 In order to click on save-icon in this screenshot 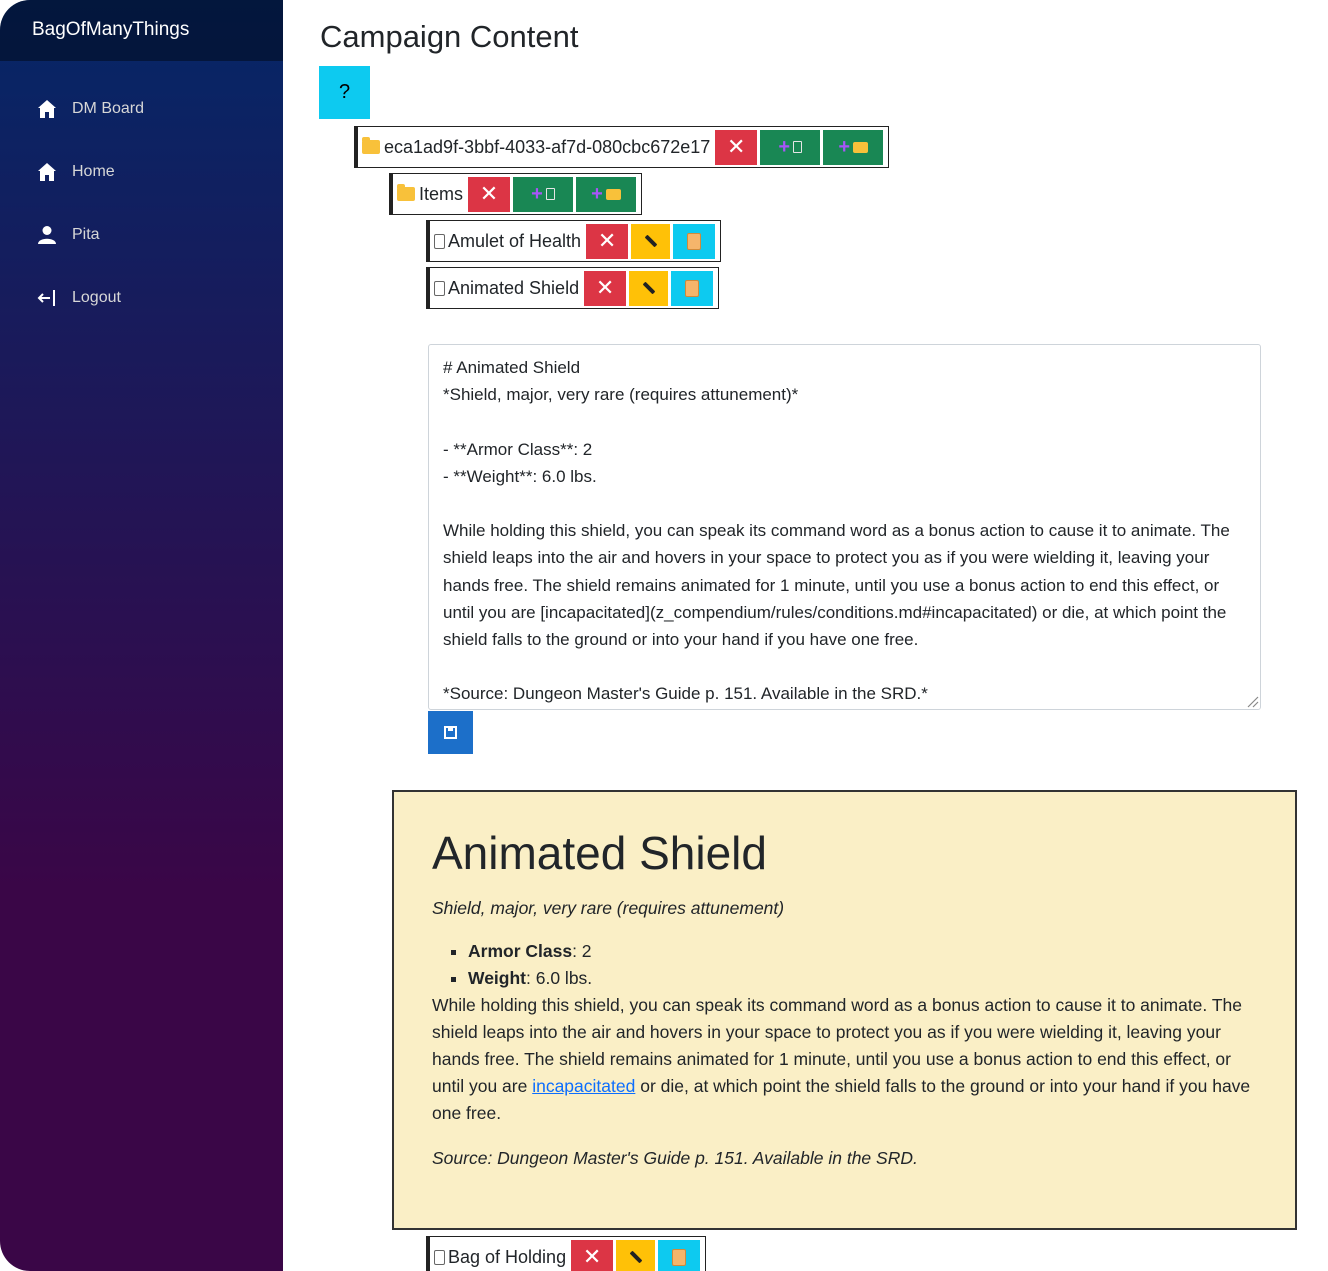, I will do `click(450, 732)`.